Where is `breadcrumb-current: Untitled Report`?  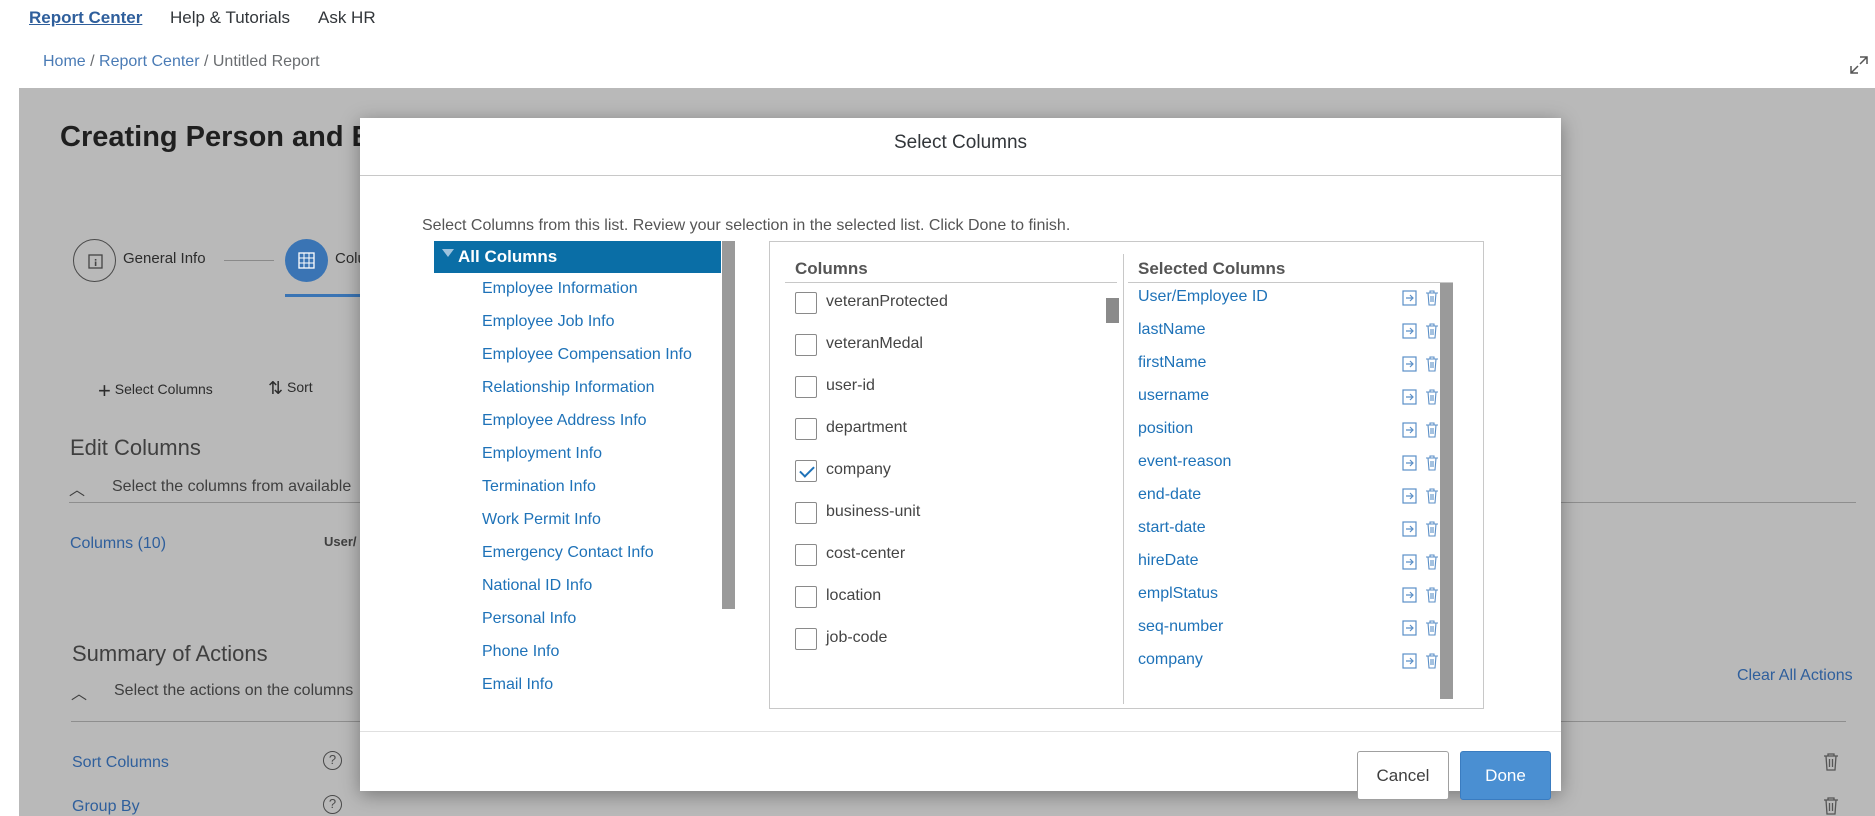
breadcrumb-current: Untitled Report is located at coordinates (266, 61).